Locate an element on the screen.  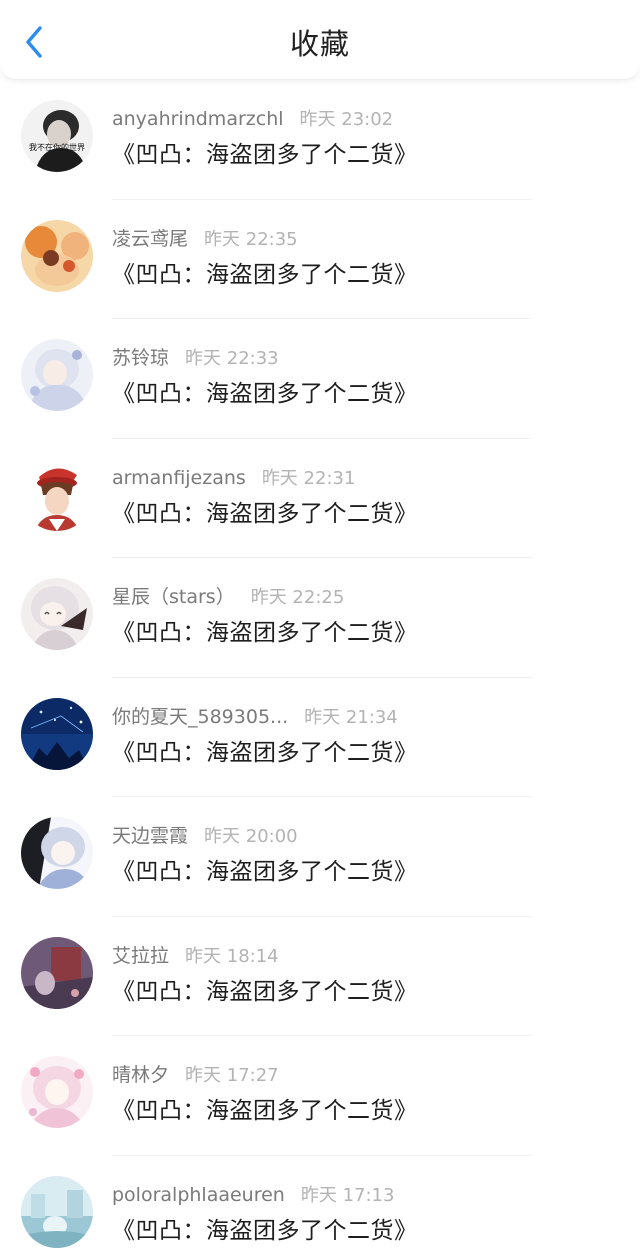
list-item: 星辰（stars） 昨天 22:25 《凹凸：海盗团多了个二货》 is located at coordinates (320, 618).